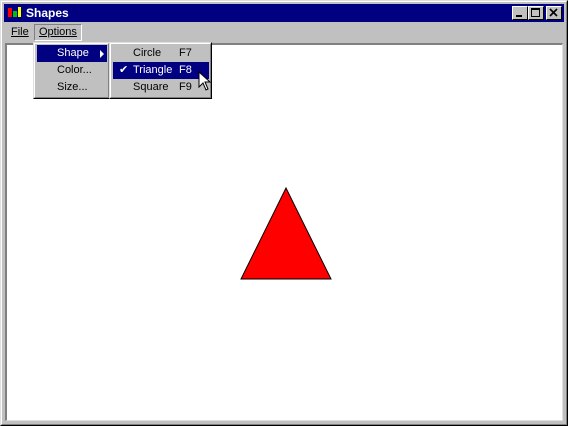 Image resolution: width=568 pixels, height=426 pixels. I want to click on menu-file-label: File, so click(20, 32).